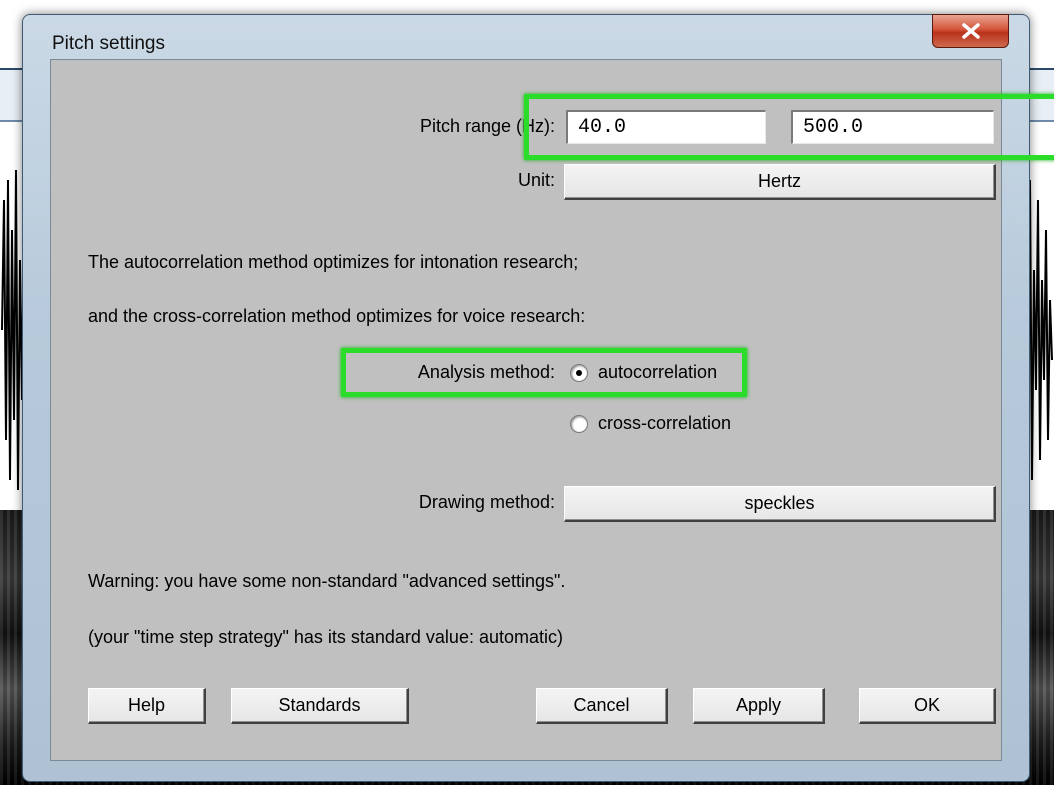  I want to click on radio-cross-correlation-label: cross-correlation, so click(665, 423).